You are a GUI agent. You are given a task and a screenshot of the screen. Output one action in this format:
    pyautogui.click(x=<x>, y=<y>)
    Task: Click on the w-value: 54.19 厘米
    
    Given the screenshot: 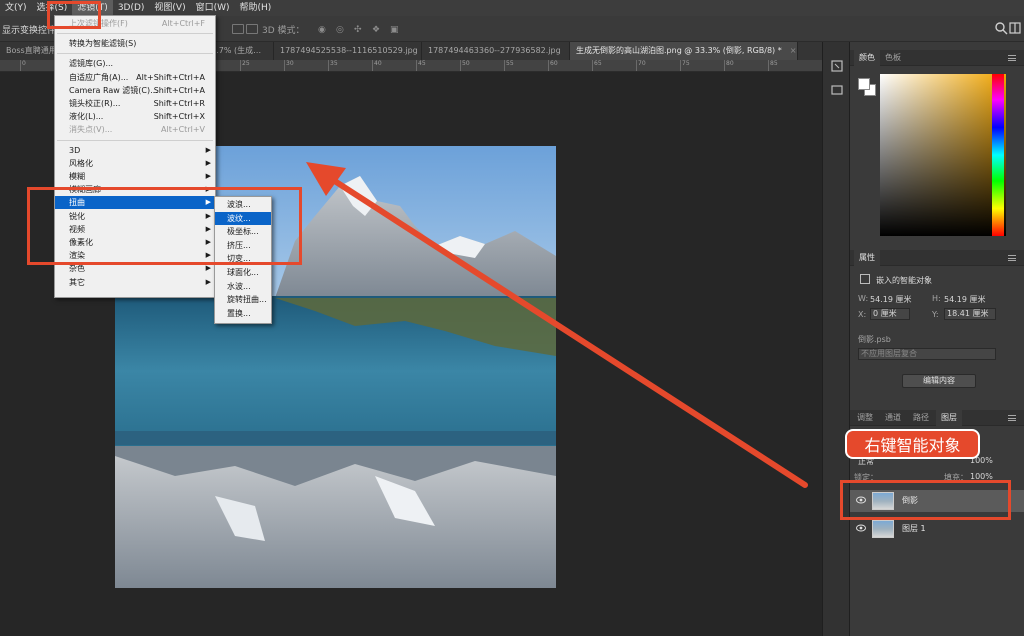 What is the action you would take?
    pyautogui.click(x=890, y=299)
    